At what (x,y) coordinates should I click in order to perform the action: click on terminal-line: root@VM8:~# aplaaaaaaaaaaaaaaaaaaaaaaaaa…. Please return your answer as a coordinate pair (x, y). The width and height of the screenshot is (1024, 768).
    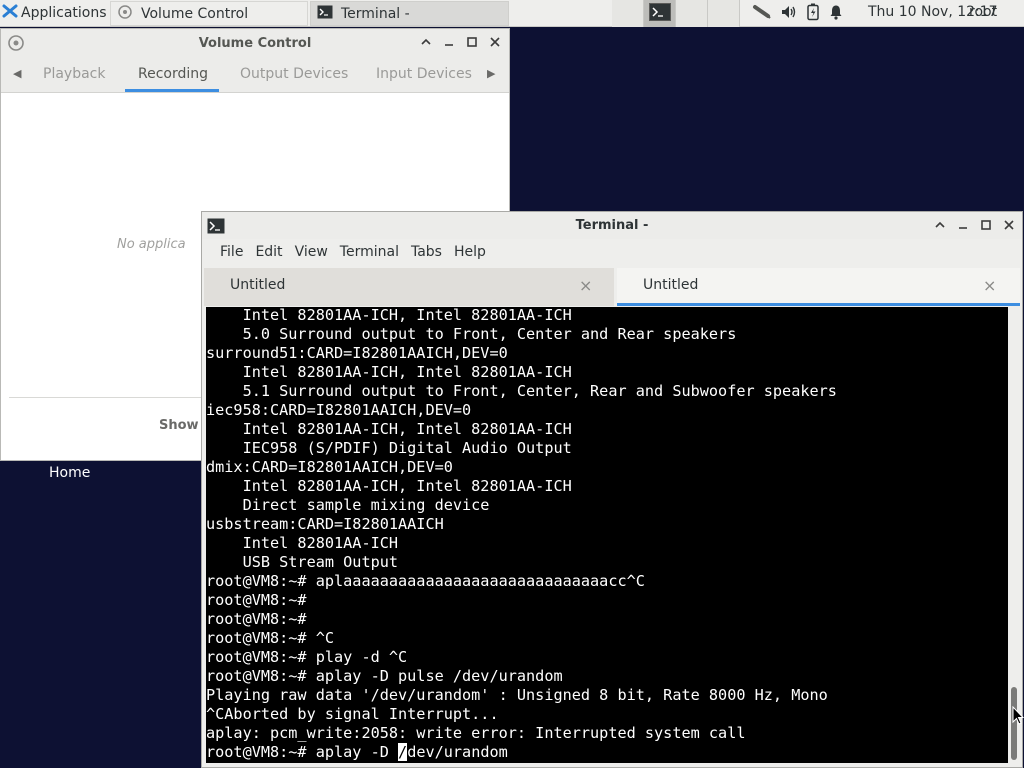
    Looking at the image, I should click on (425, 581).